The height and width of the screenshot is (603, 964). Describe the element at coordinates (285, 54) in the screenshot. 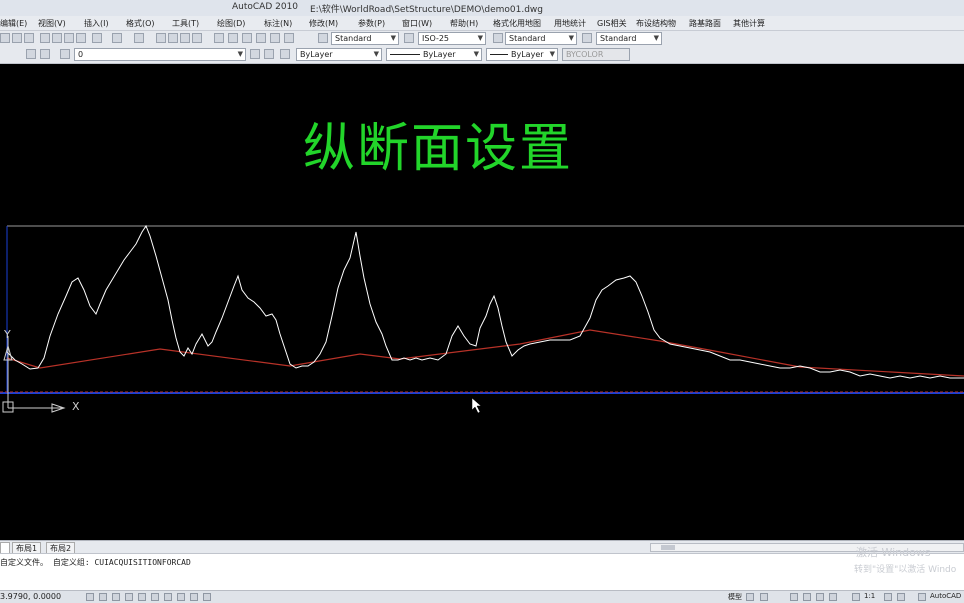

I see `layer-unisolate-icon` at that location.